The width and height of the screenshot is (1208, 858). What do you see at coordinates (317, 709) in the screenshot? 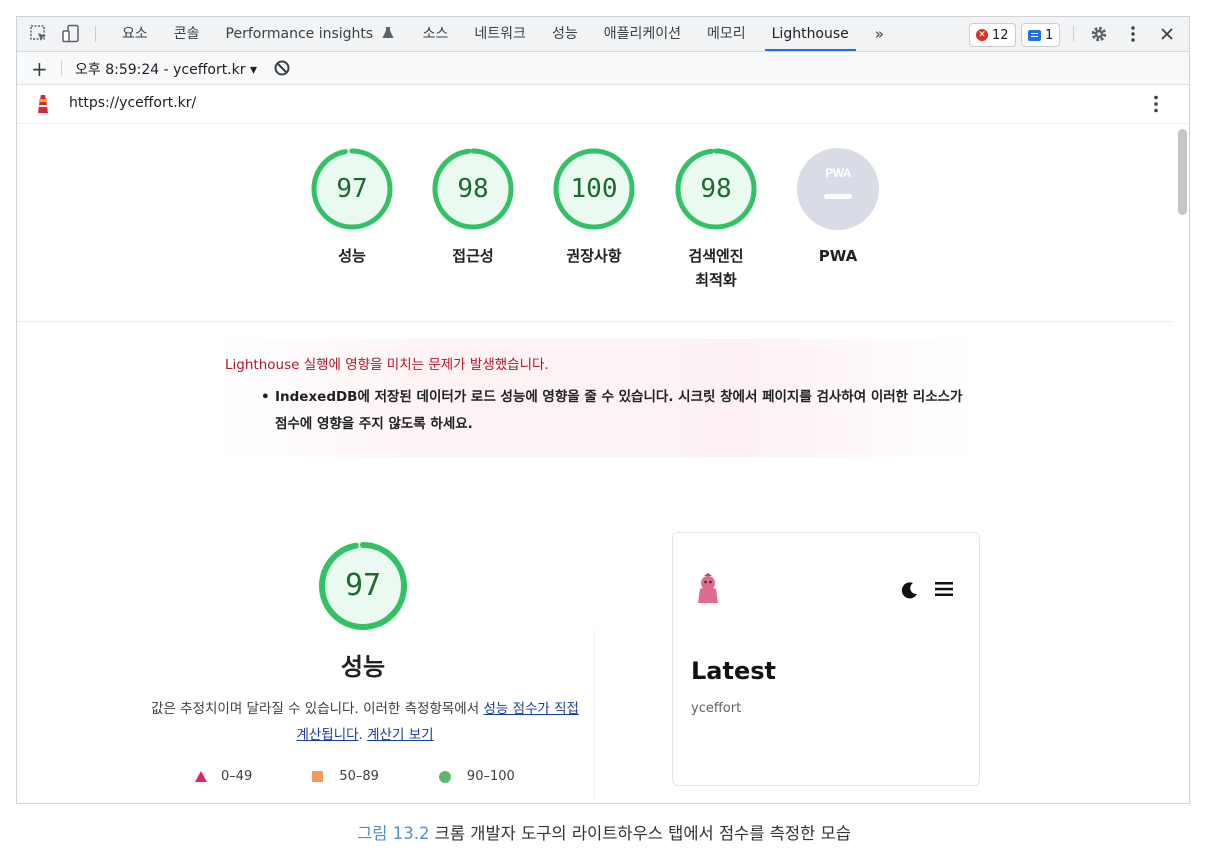
I see `description-text: 값은 추정치이며 달라질 수 있습니다. 이러한 측정항목에서` at bounding box center [317, 709].